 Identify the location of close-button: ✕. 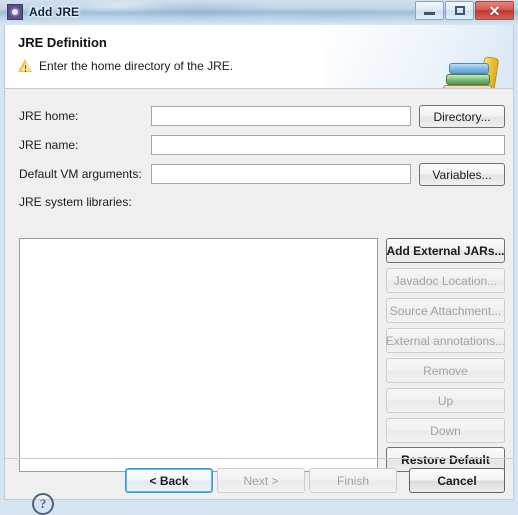
(494, 10).